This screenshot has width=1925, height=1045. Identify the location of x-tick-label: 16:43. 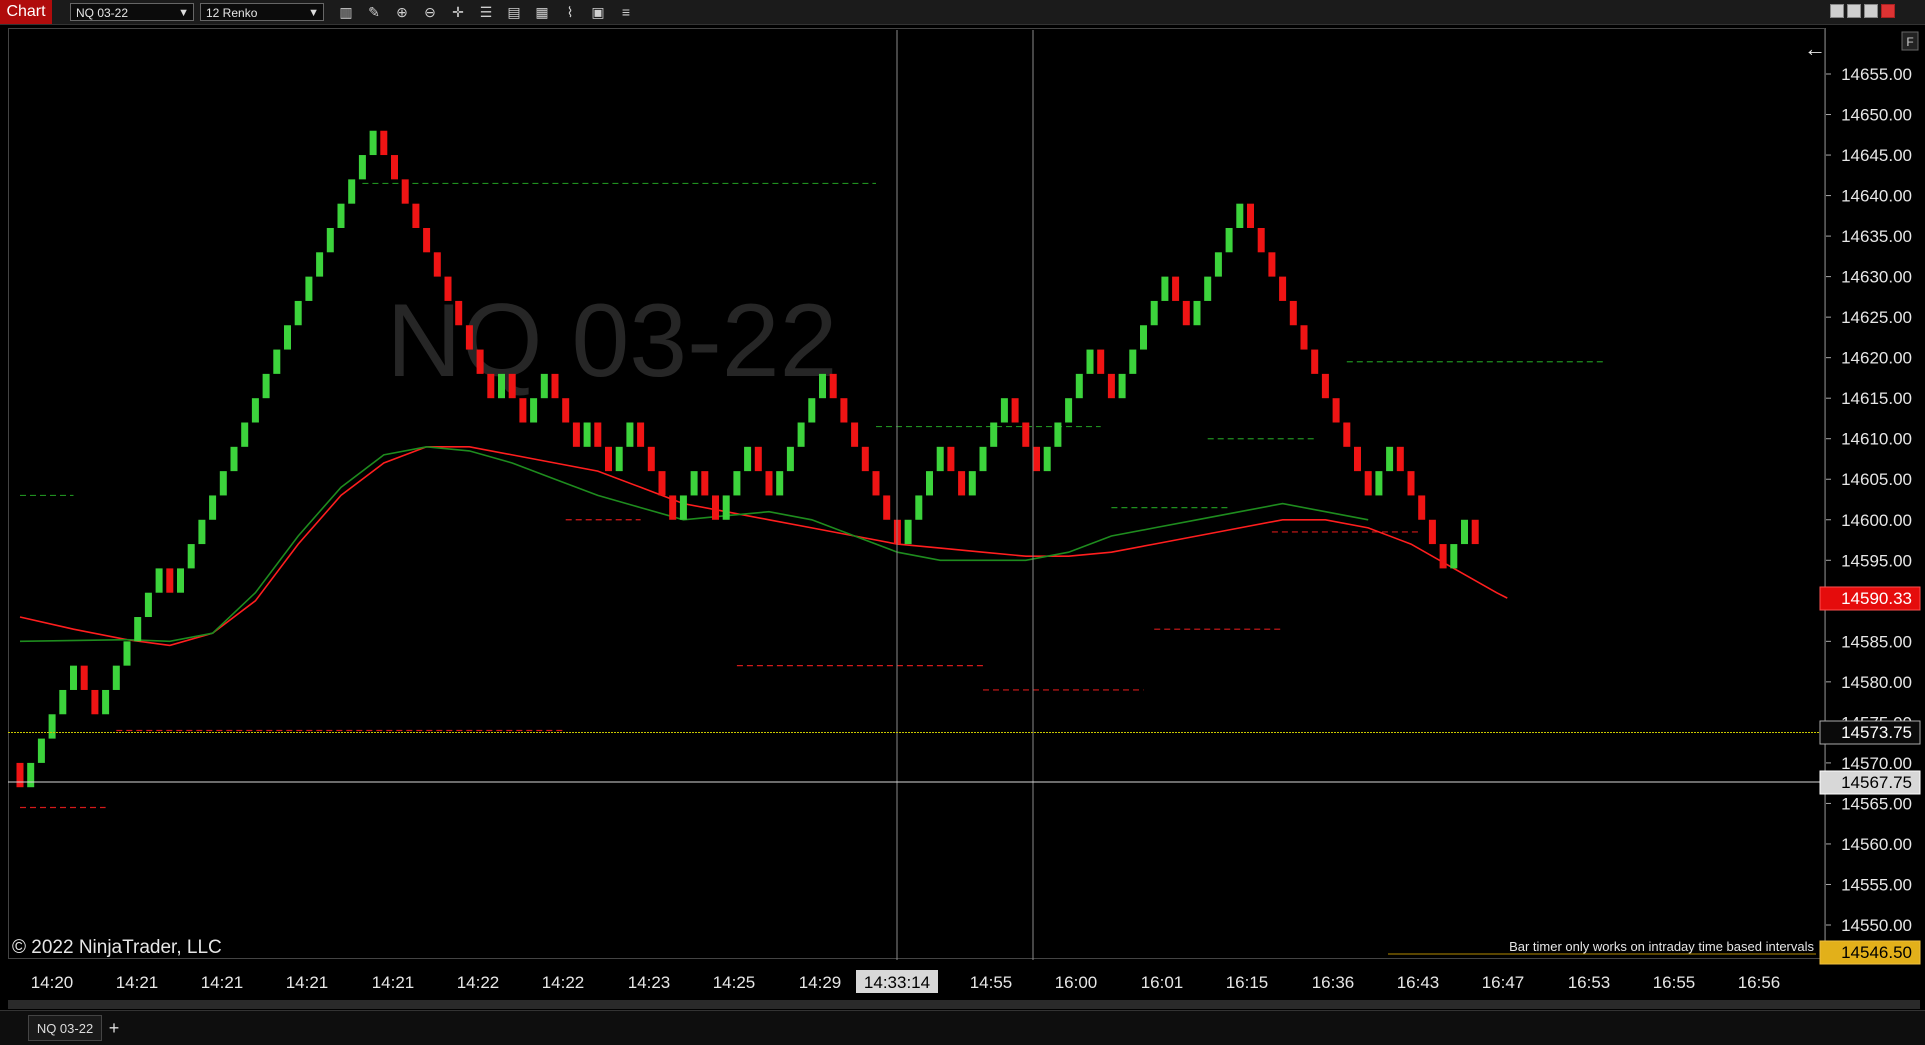
(1418, 982).